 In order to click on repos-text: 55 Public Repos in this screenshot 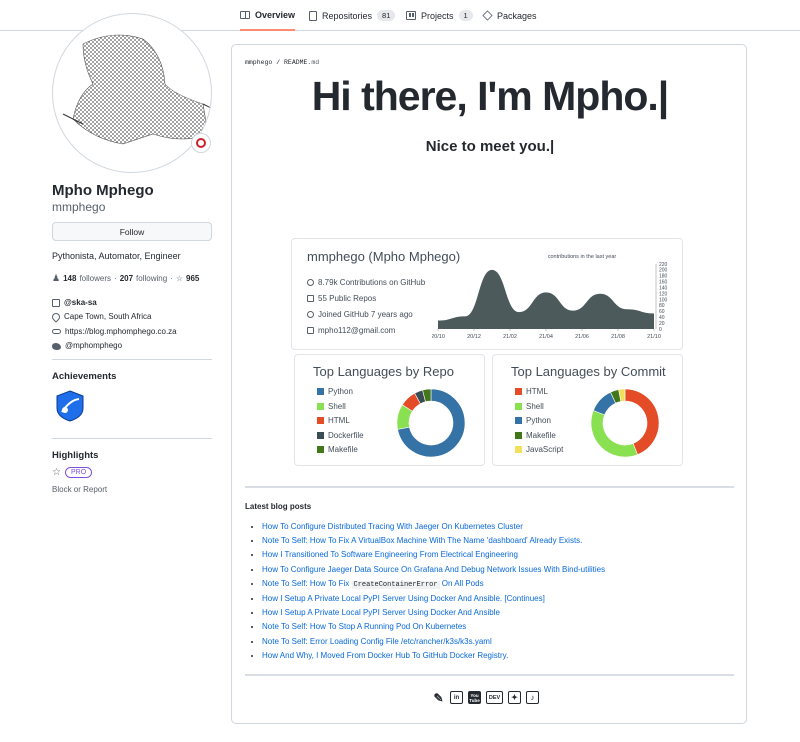, I will do `click(347, 298)`.